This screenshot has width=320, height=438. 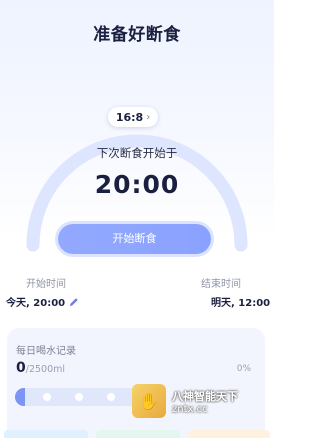 I want to click on watermark-logo-icon: ✋, so click(x=149, y=401).